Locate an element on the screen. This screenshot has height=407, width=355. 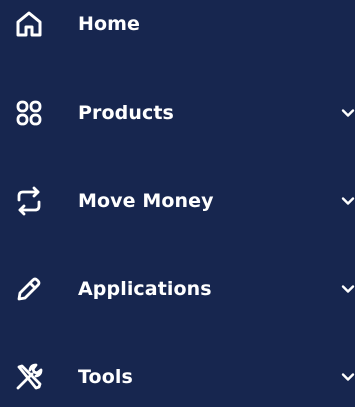
transfer-arrows-icon is located at coordinates (29, 201).